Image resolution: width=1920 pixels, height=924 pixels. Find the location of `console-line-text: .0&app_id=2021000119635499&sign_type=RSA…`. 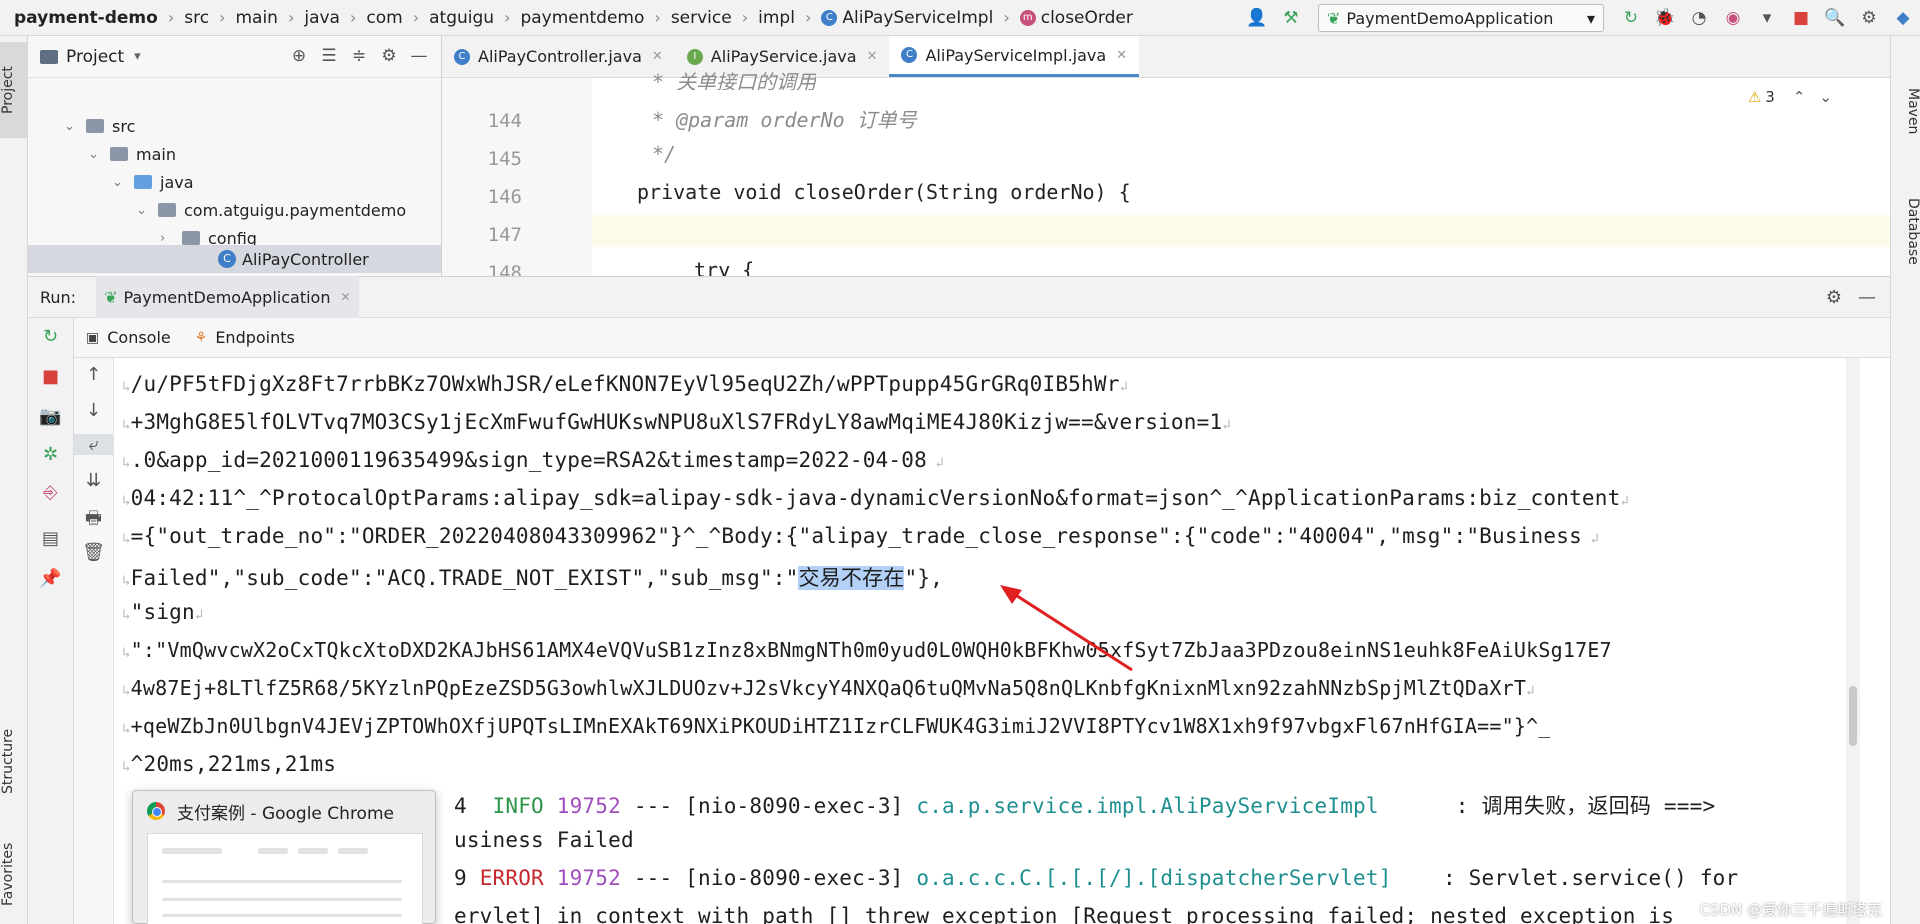

console-line-text: .0&app_id=2021000119635499&sign_type=RSA… is located at coordinates (528, 460).